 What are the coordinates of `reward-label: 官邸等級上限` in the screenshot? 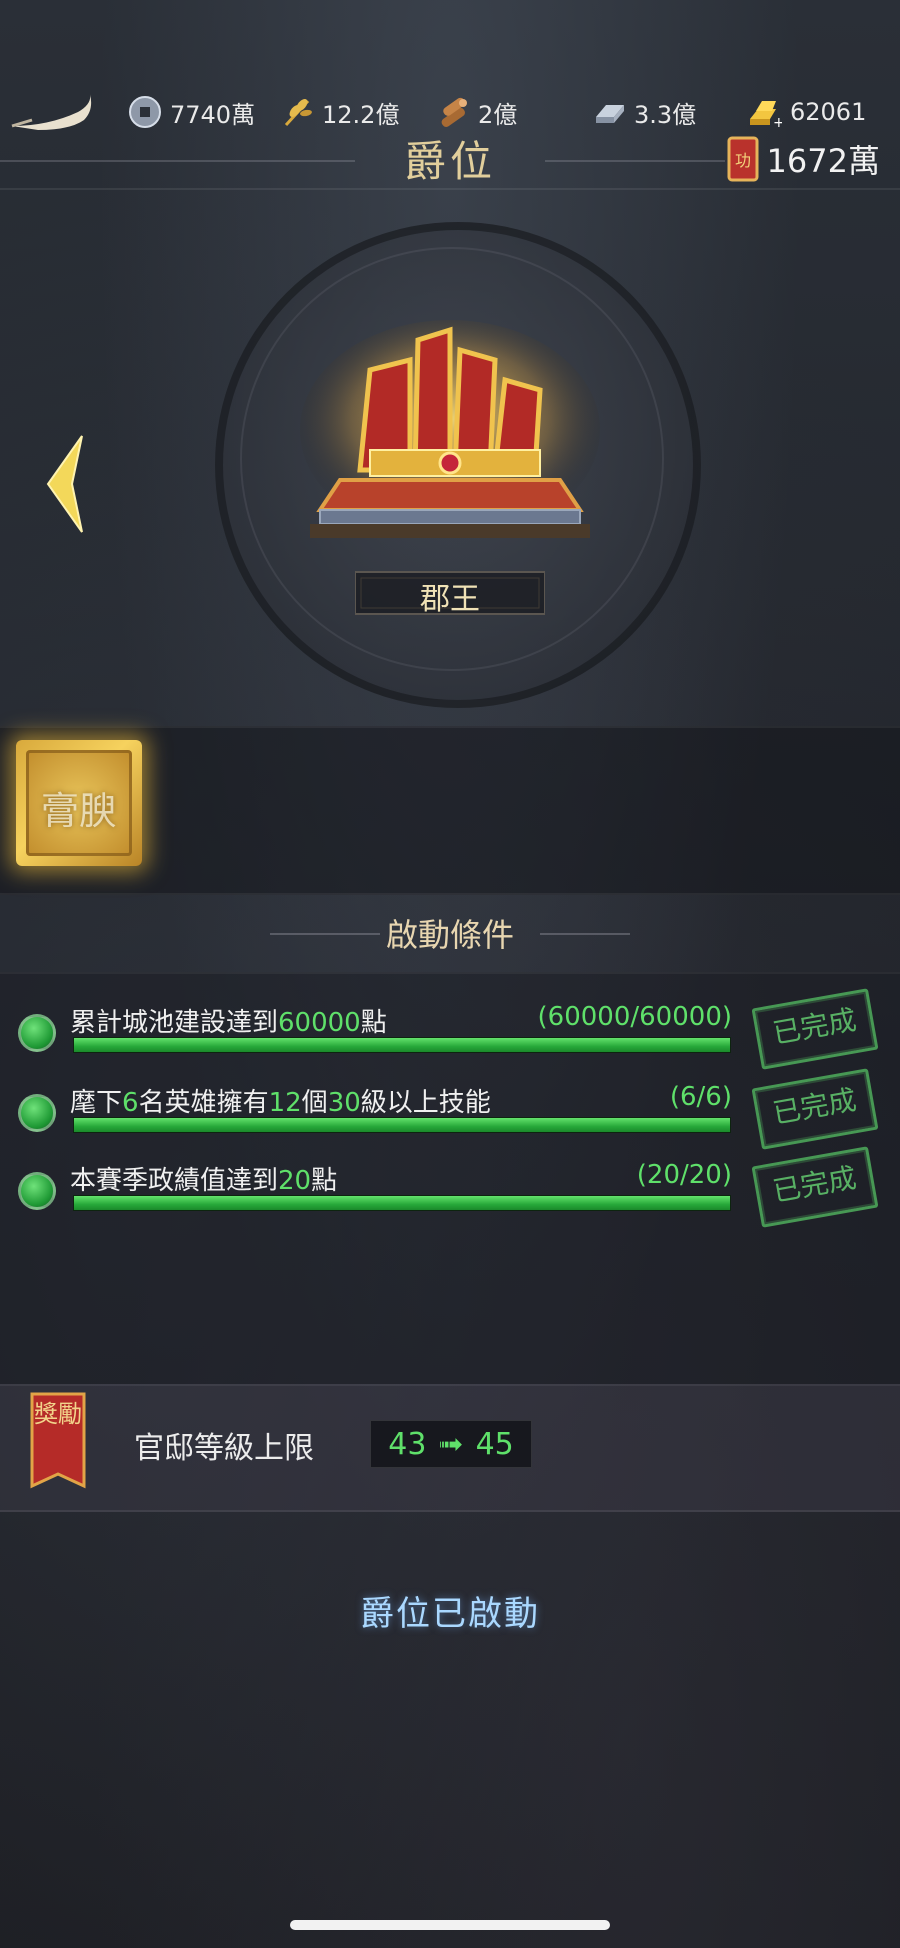 It's located at (224, 1448).